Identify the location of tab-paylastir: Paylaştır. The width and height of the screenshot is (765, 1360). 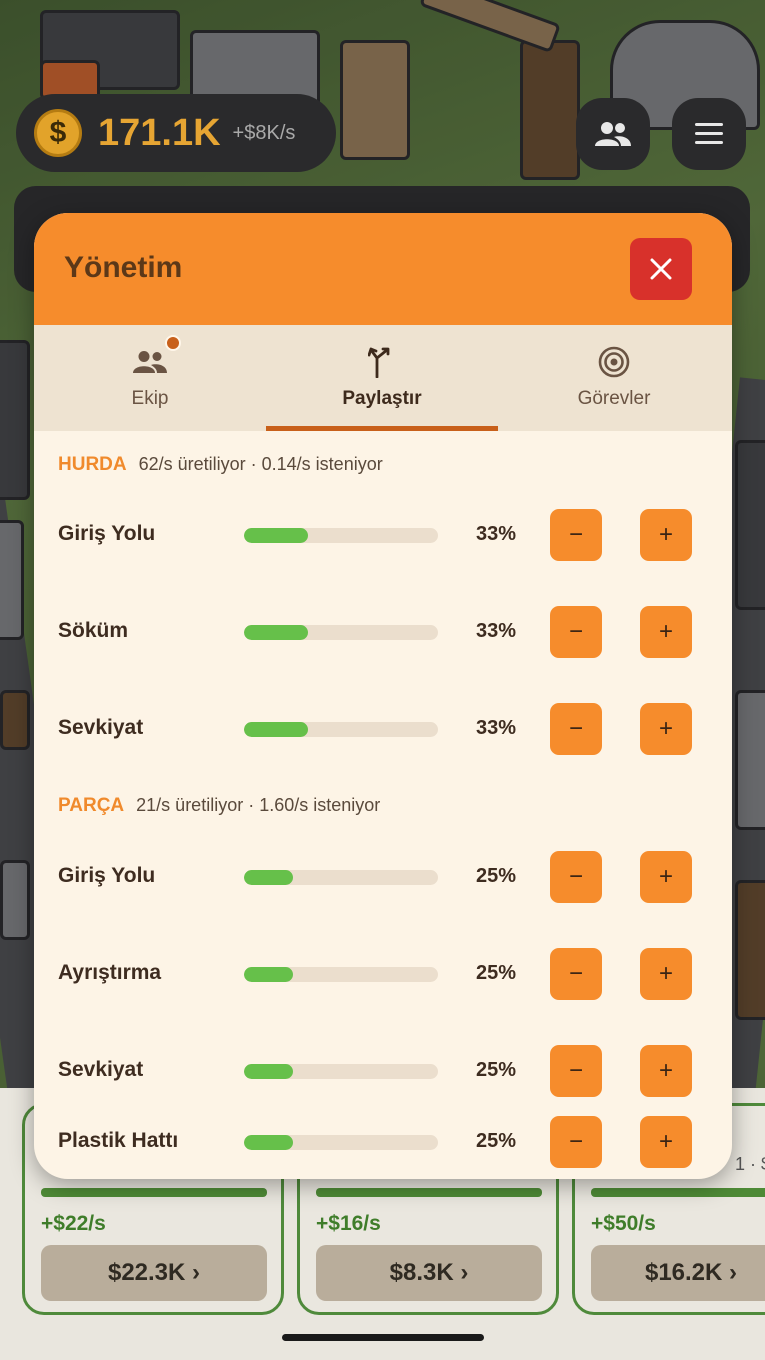
(382, 378).